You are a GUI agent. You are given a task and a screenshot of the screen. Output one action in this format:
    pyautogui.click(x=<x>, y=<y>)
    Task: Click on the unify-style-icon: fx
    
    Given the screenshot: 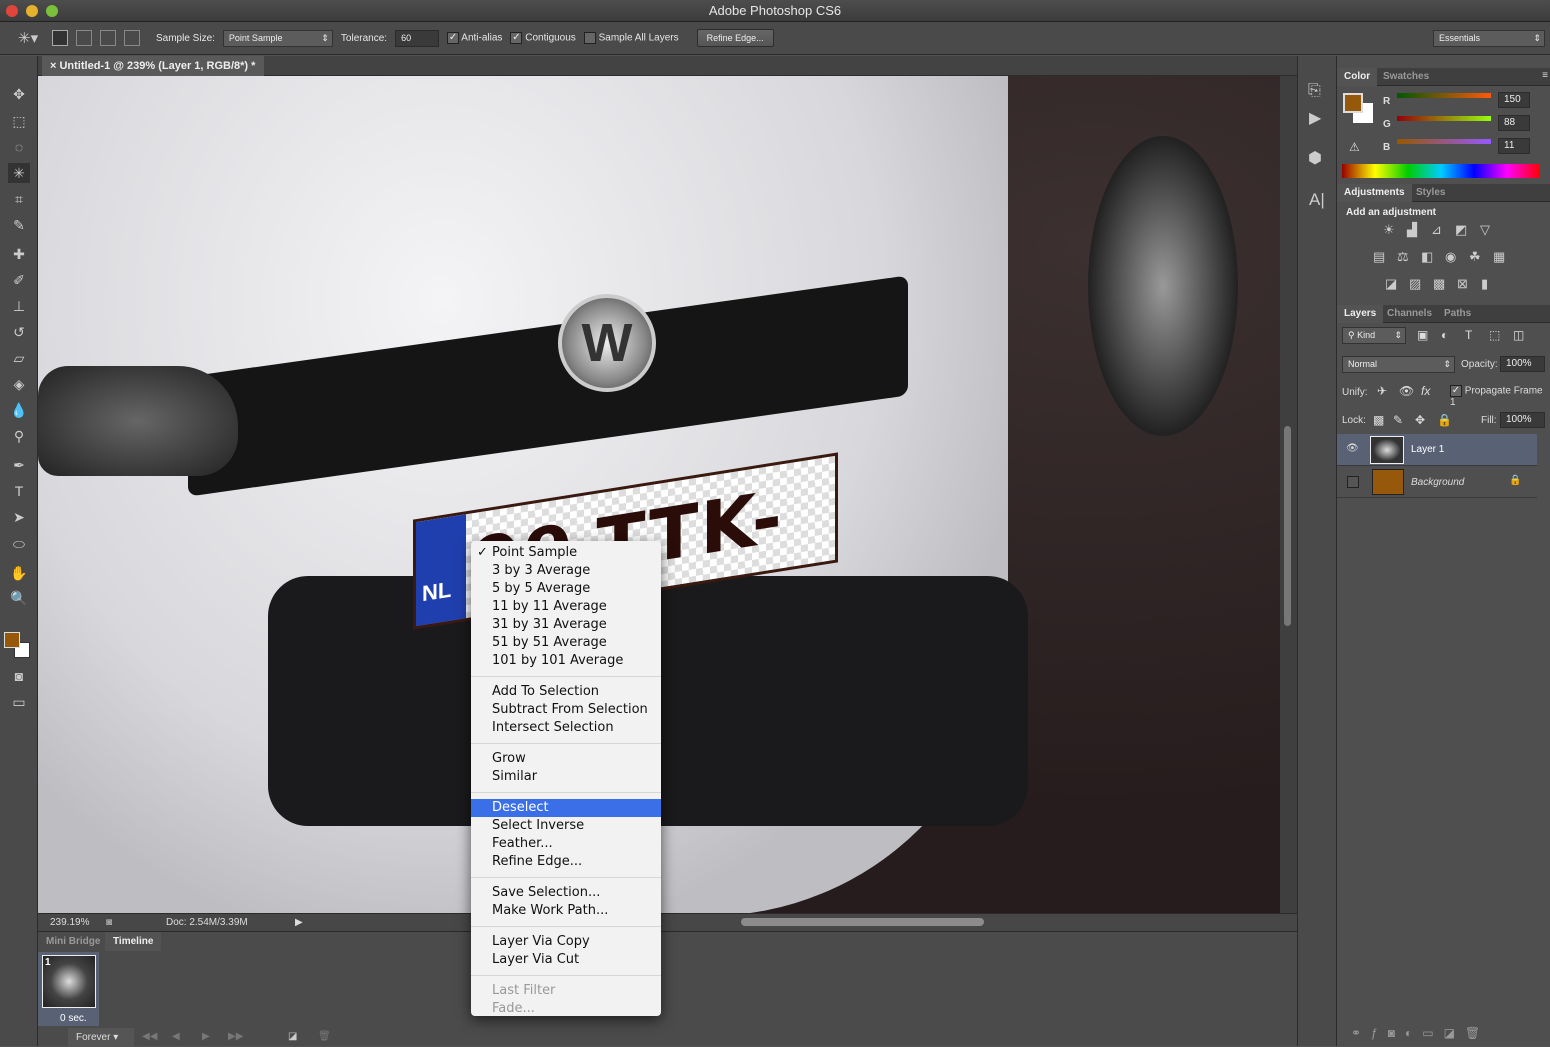 What is the action you would take?
    pyautogui.click(x=1425, y=391)
    